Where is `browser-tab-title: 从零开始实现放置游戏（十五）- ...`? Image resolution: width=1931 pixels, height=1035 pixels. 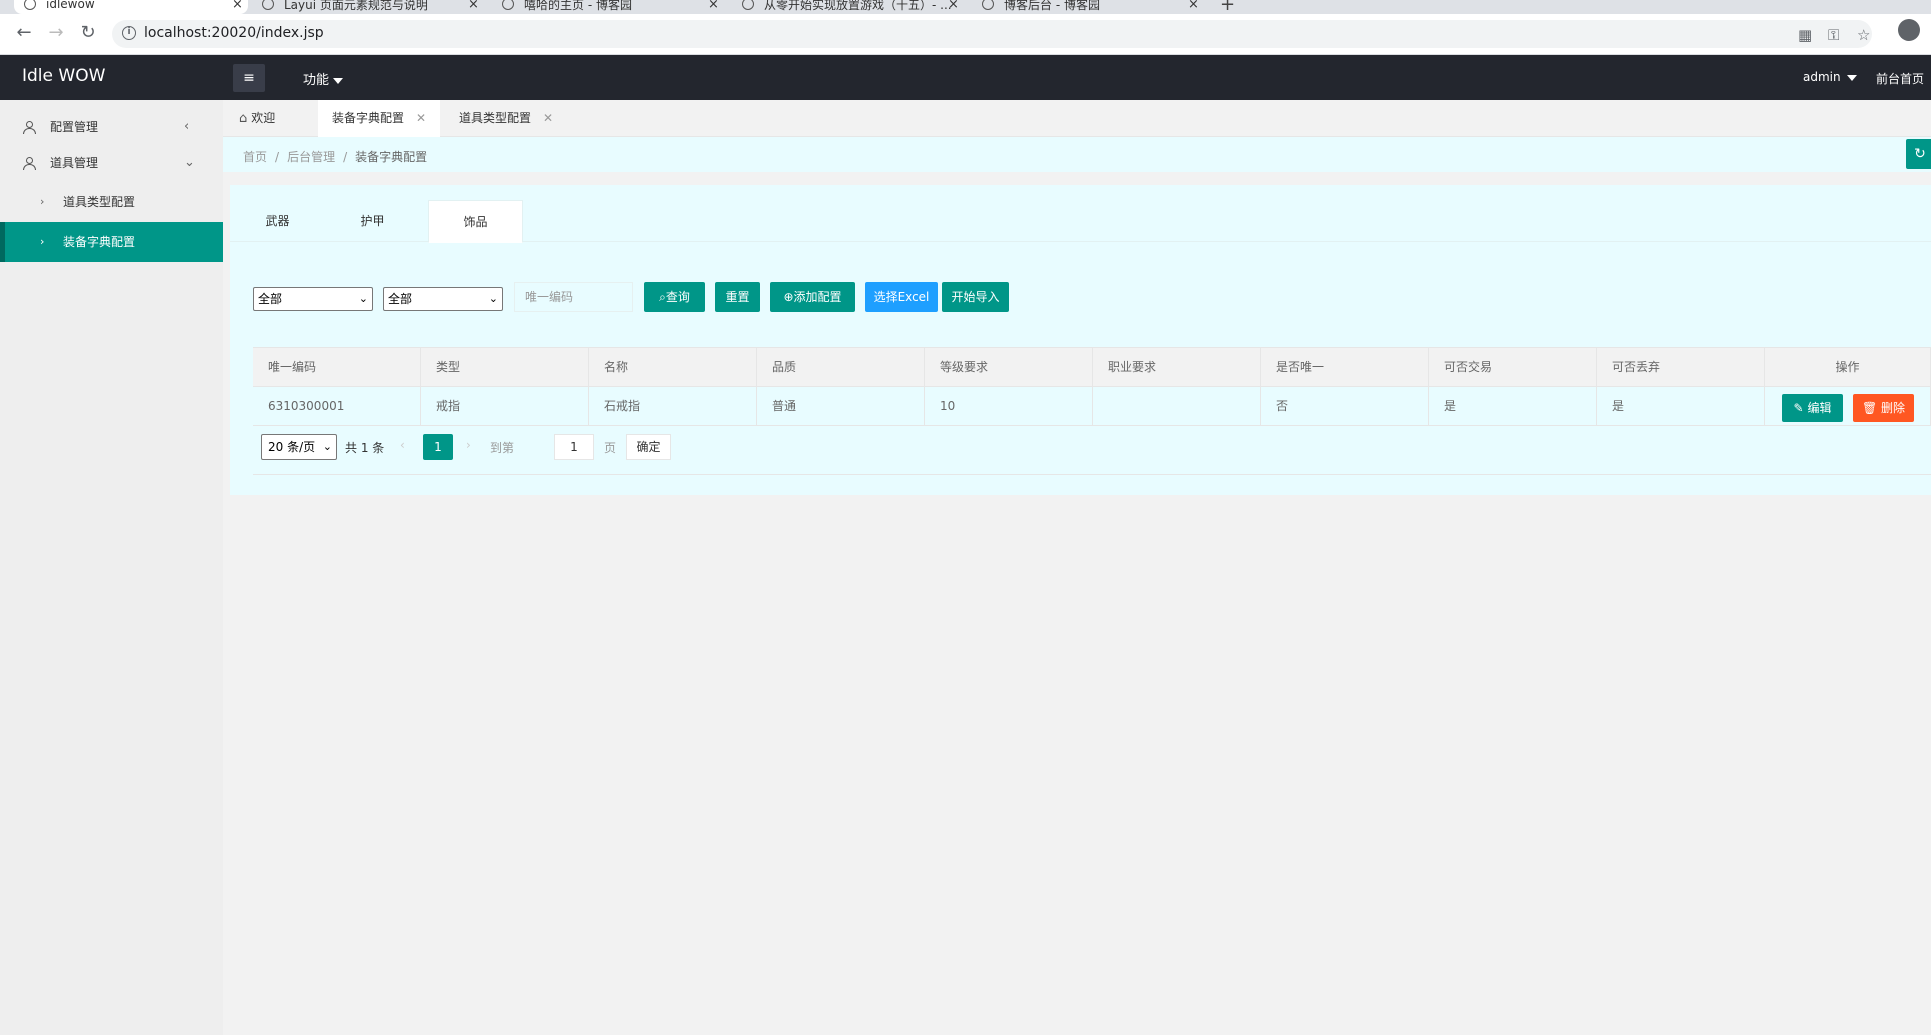
browser-tab-title: 从零开始实现放置游戏（十五）- ... is located at coordinates (858, 6).